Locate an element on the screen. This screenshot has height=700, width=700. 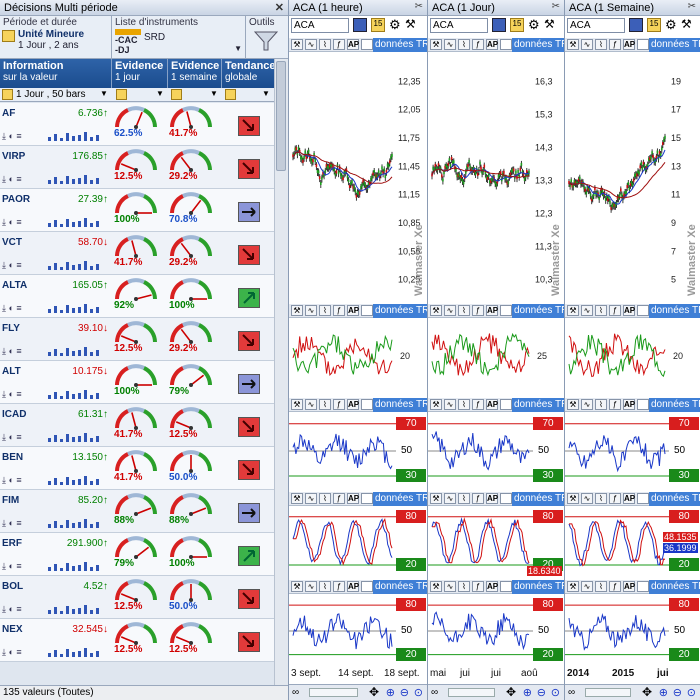
indicator-chart: 25 is located at coordinates (496, 356).